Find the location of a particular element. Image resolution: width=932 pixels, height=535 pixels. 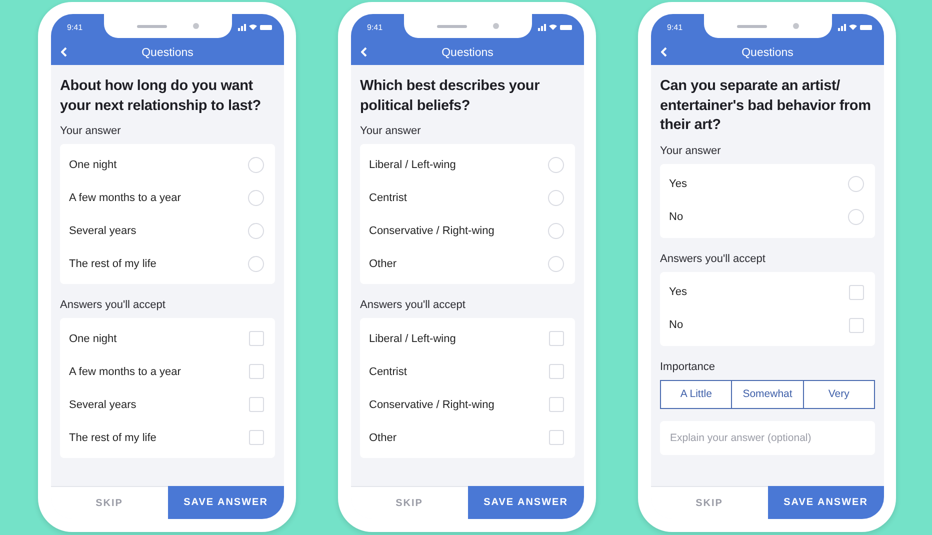

answer-option: Yes is located at coordinates (678, 184).